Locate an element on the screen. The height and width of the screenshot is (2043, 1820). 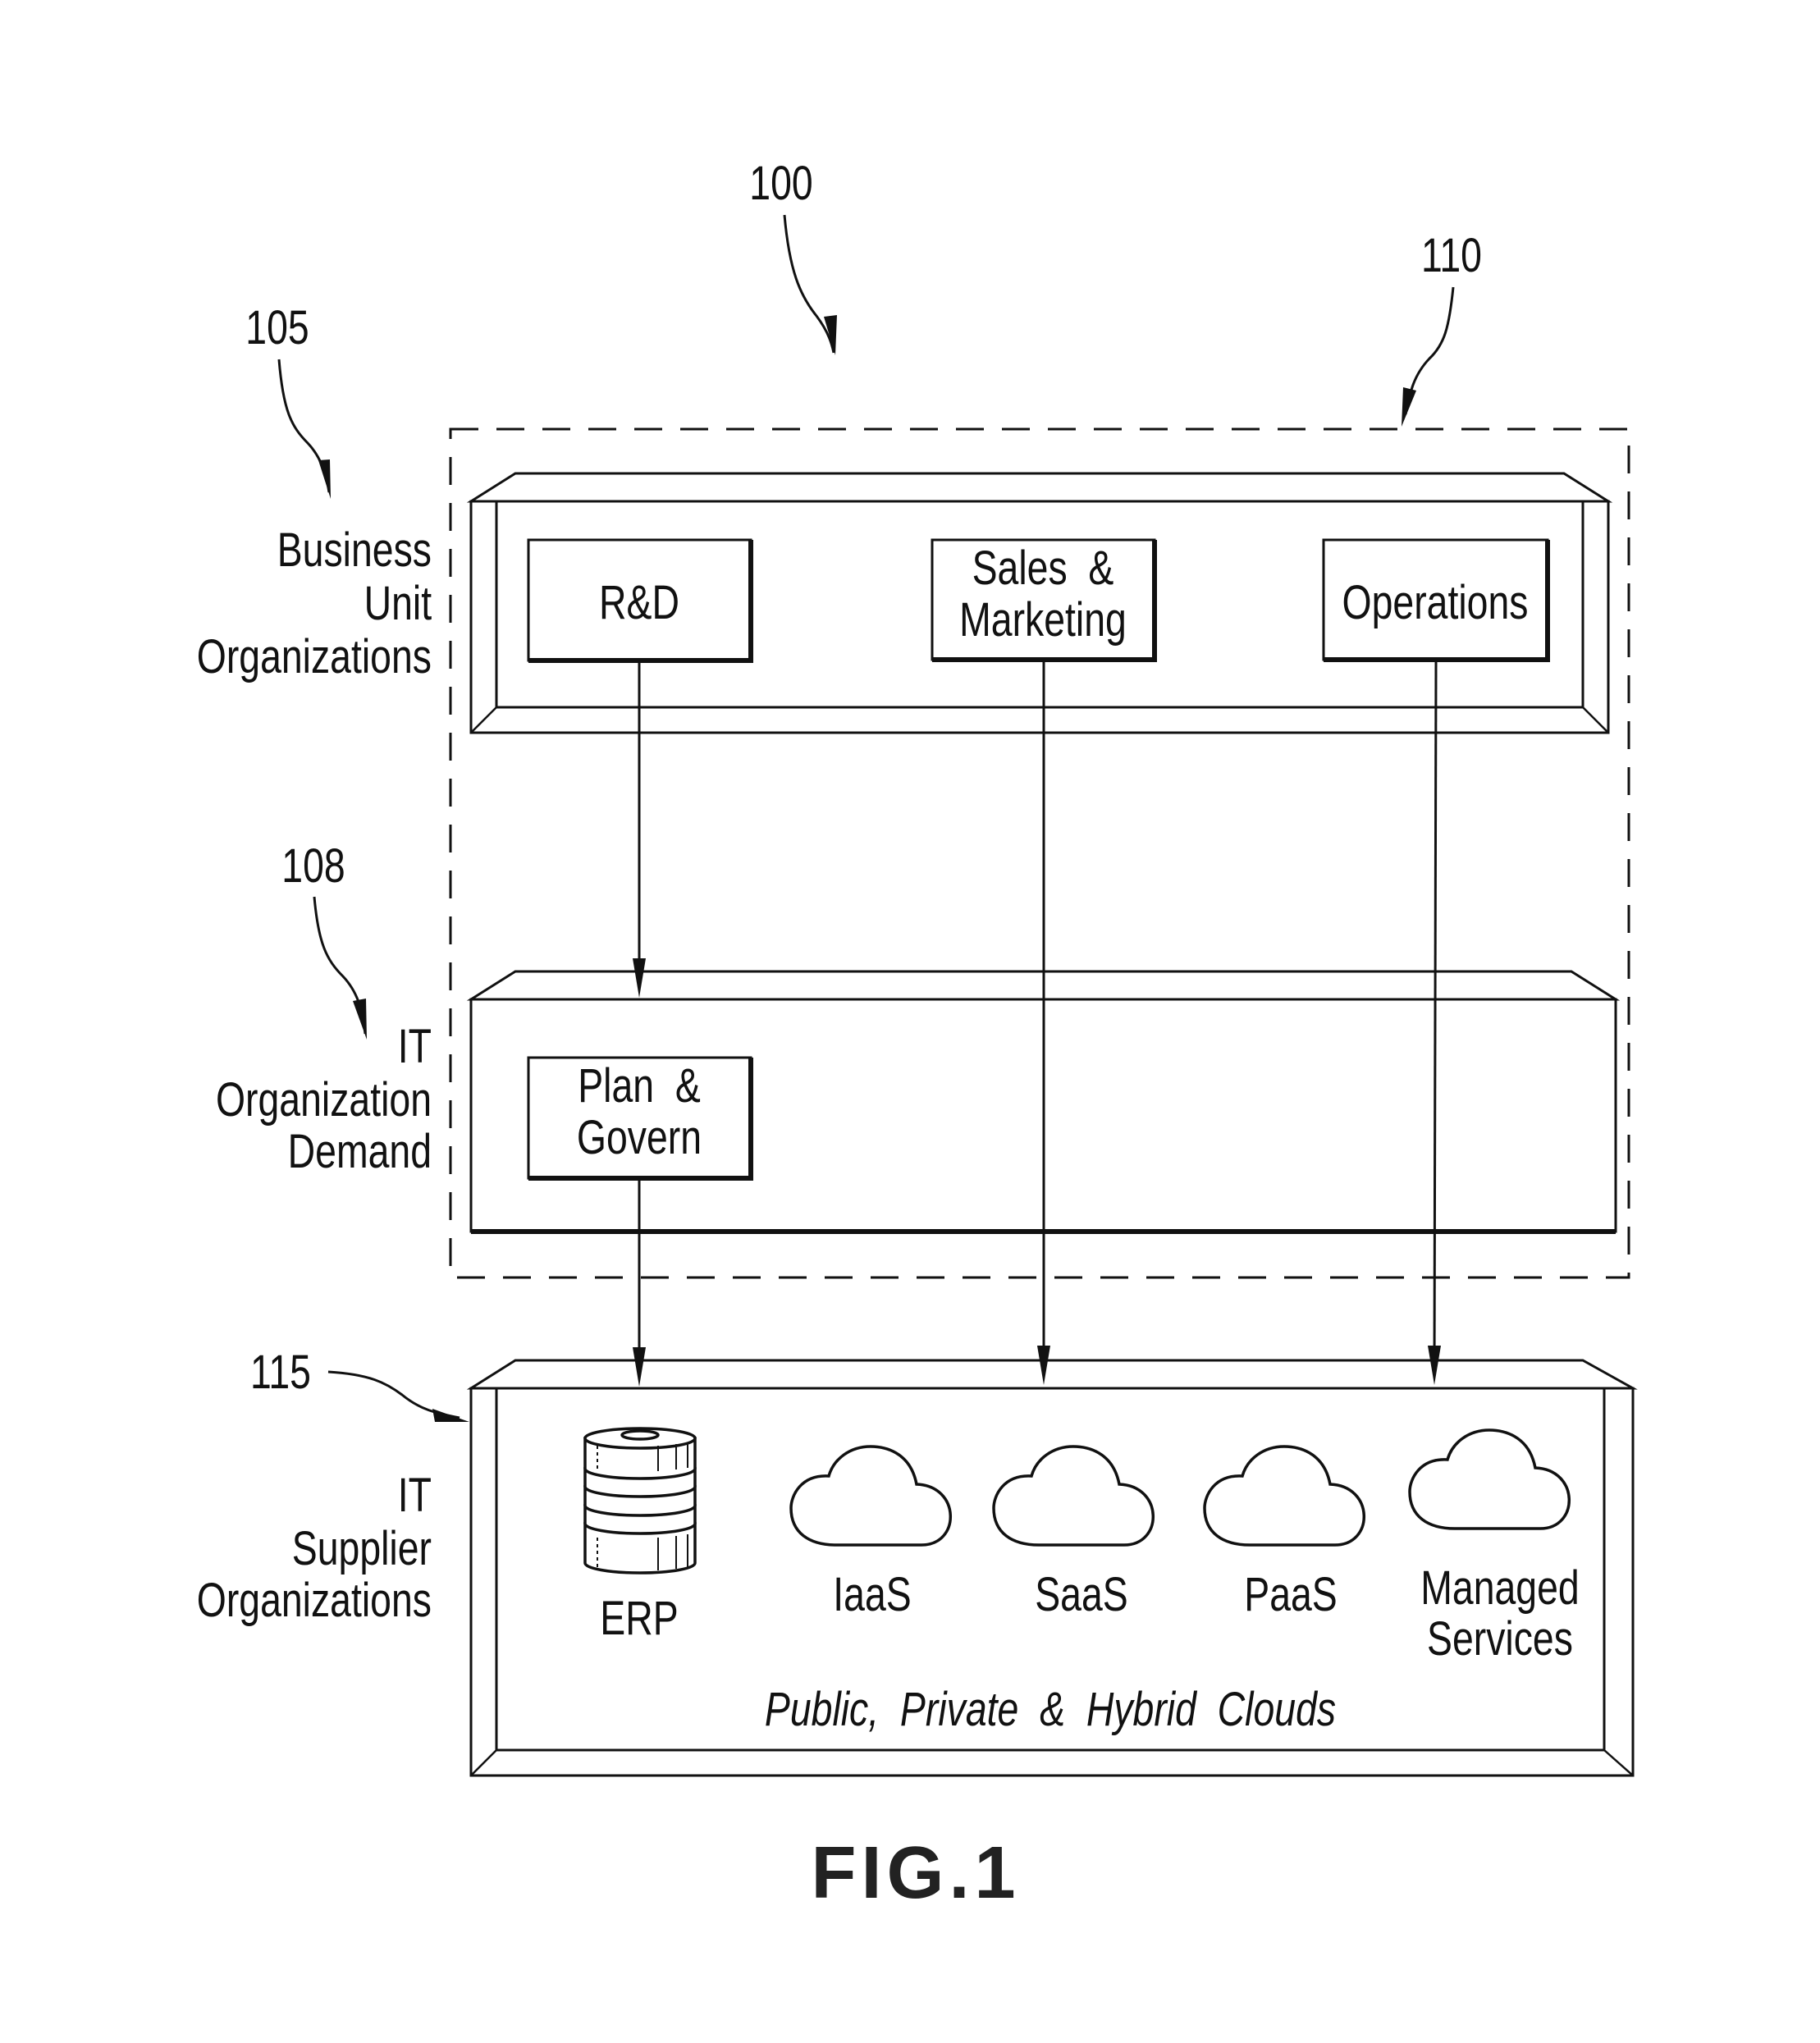
figure-caption: FIG.1 is located at coordinates (915, 1873).